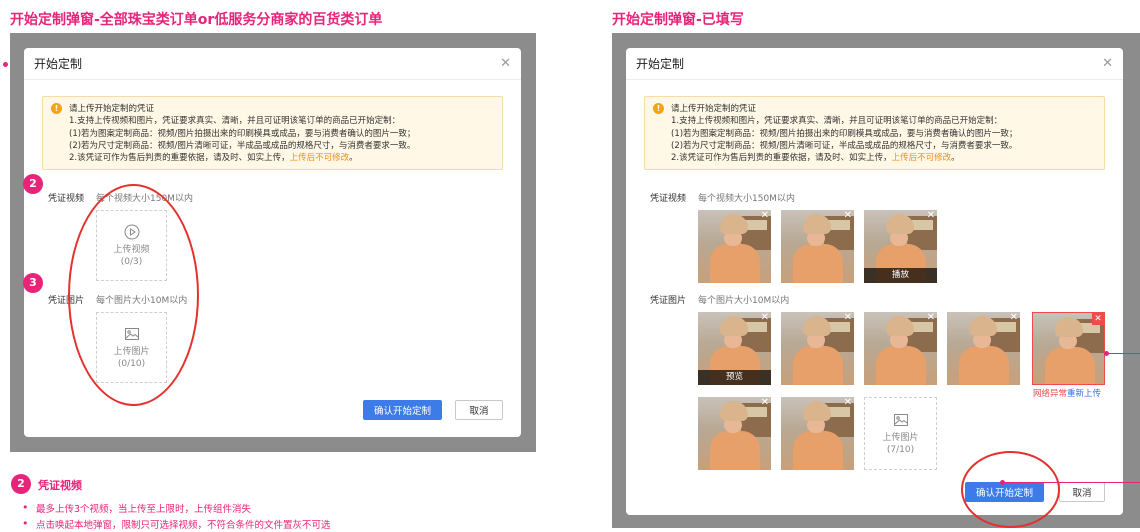 The width and height of the screenshot is (1140, 532). Describe the element at coordinates (33, 283) in the screenshot. I see `step-badge-3: 3` at that location.